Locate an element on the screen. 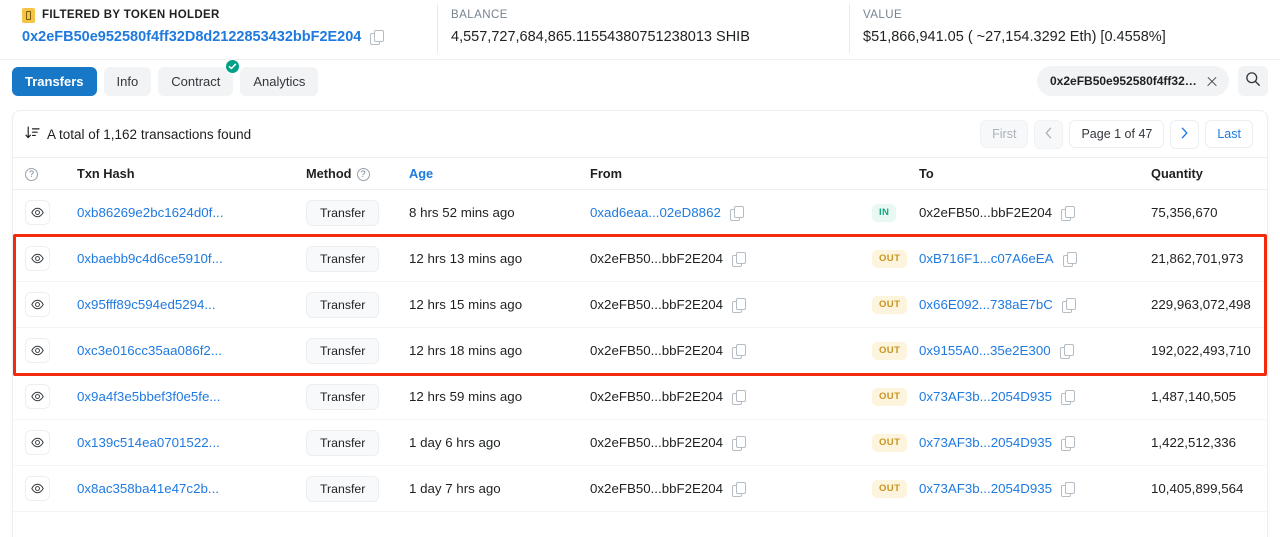  to-cell: 0x9155A0...35e2E300 is located at coordinates (1035, 351).